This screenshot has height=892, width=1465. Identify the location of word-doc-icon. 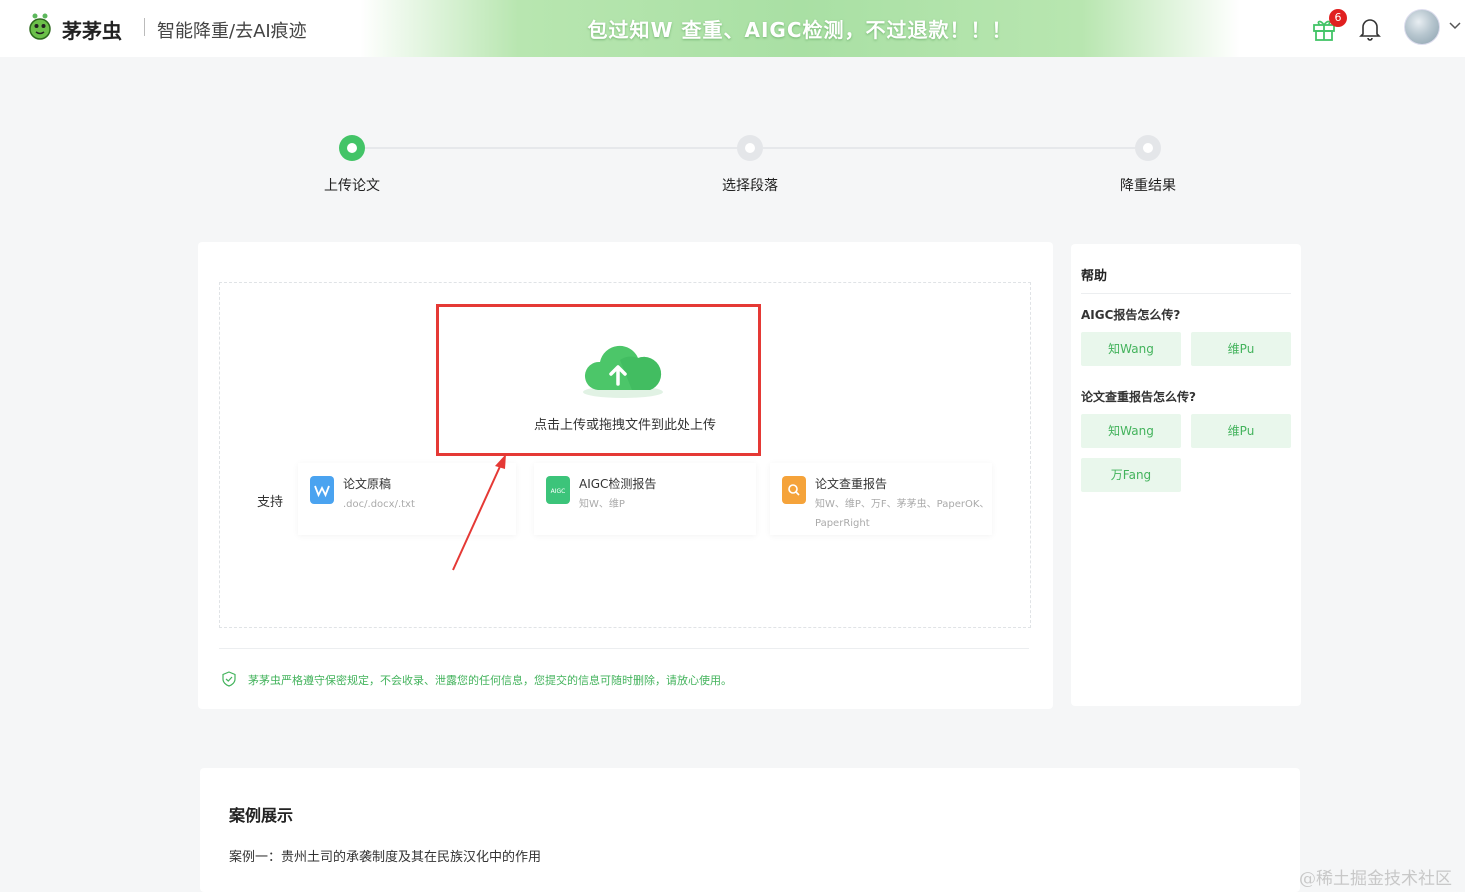
(322, 490).